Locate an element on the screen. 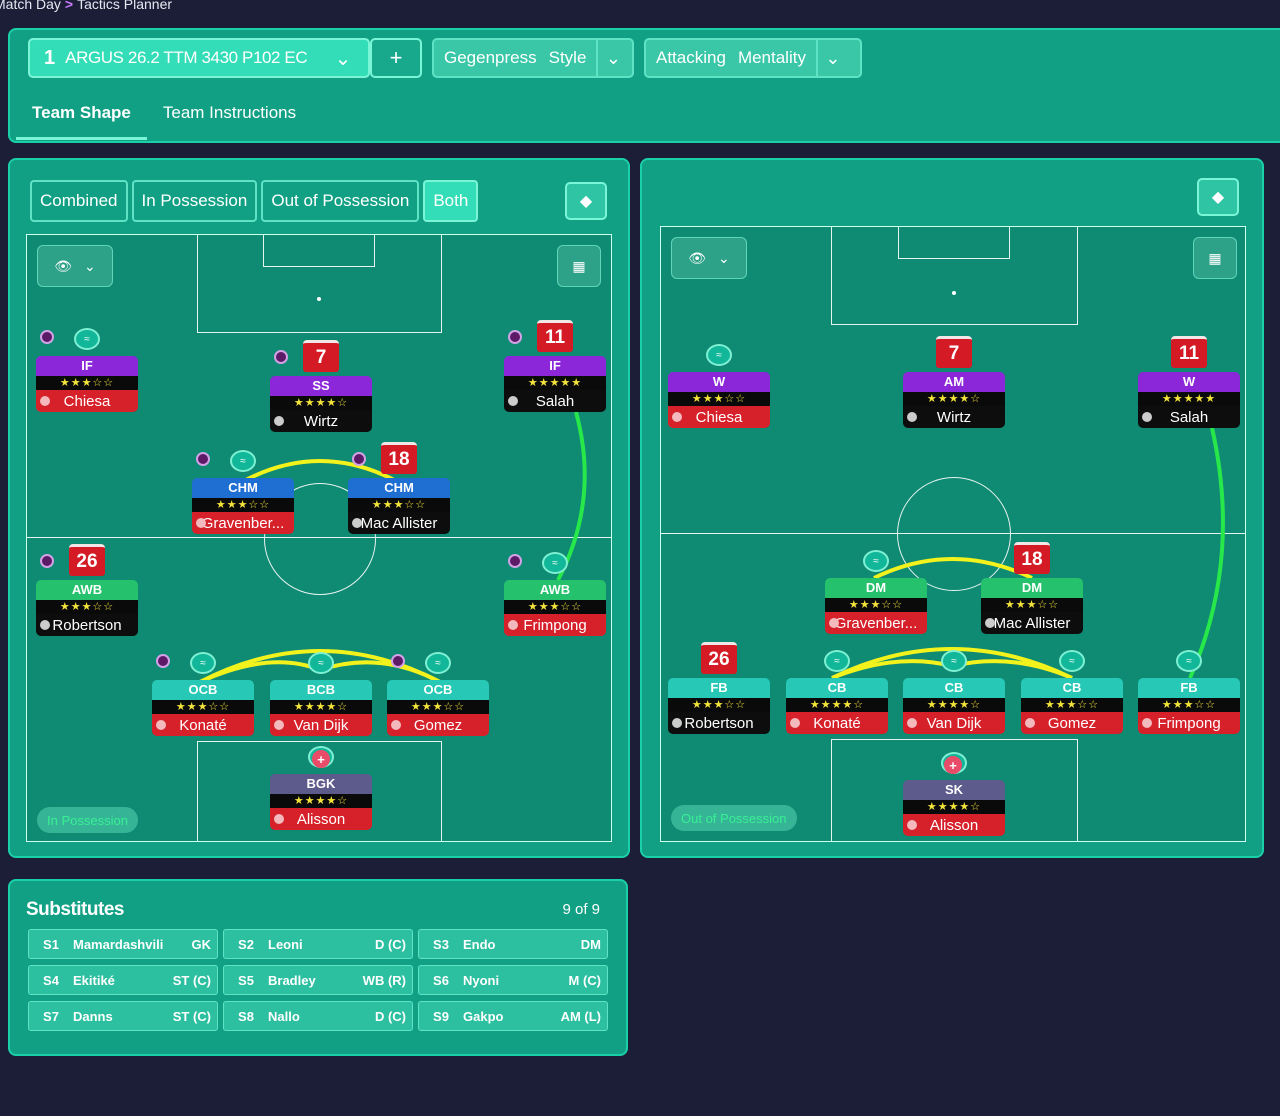  player-card: AM ★★★★☆ Wirtz is located at coordinates (954, 400).